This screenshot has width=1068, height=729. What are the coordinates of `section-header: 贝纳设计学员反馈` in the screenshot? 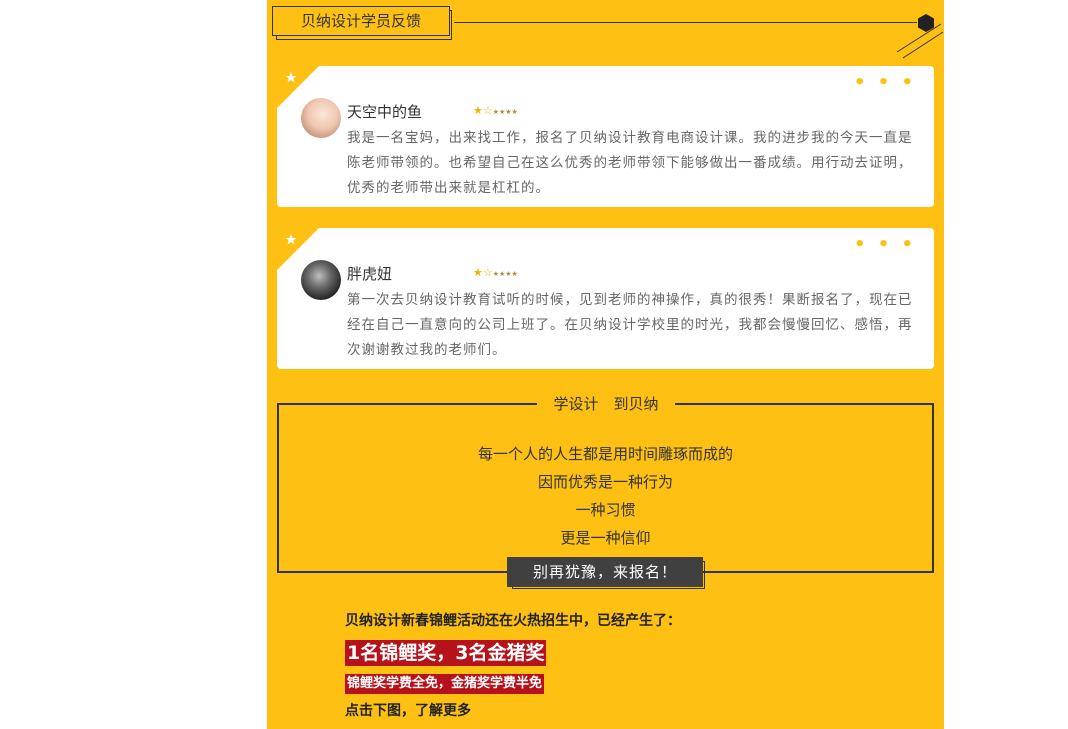 It's located at (363, 23).